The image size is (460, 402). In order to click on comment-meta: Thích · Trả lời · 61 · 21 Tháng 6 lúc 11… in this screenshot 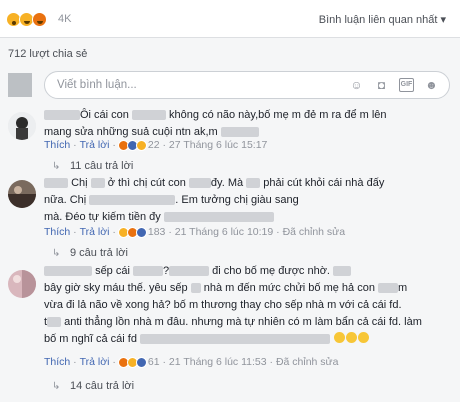, I will do `click(191, 362)`.